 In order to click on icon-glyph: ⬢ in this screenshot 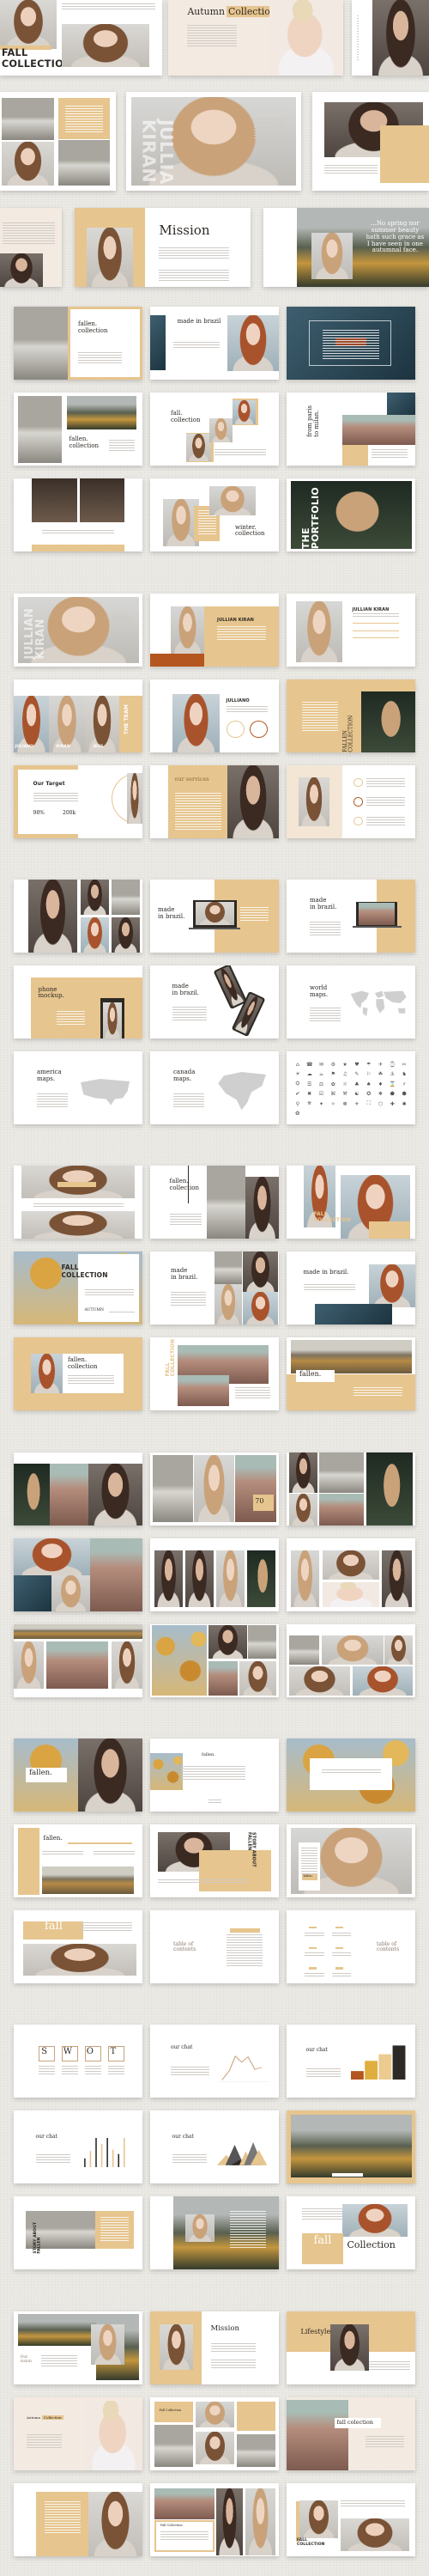, I will do `click(404, 1094)`.